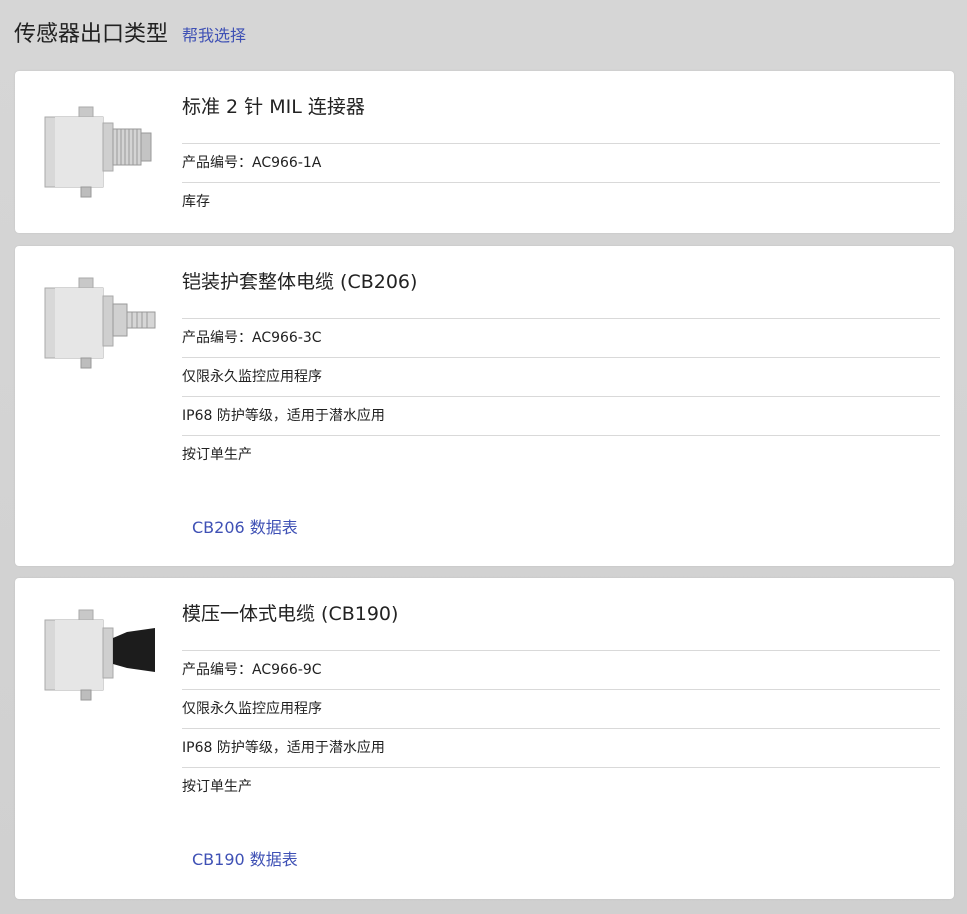 The image size is (967, 914). What do you see at coordinates (98, 152) in the screenshot?
I see `mil-connector-sensor-image` at bounding box center [98, 152].